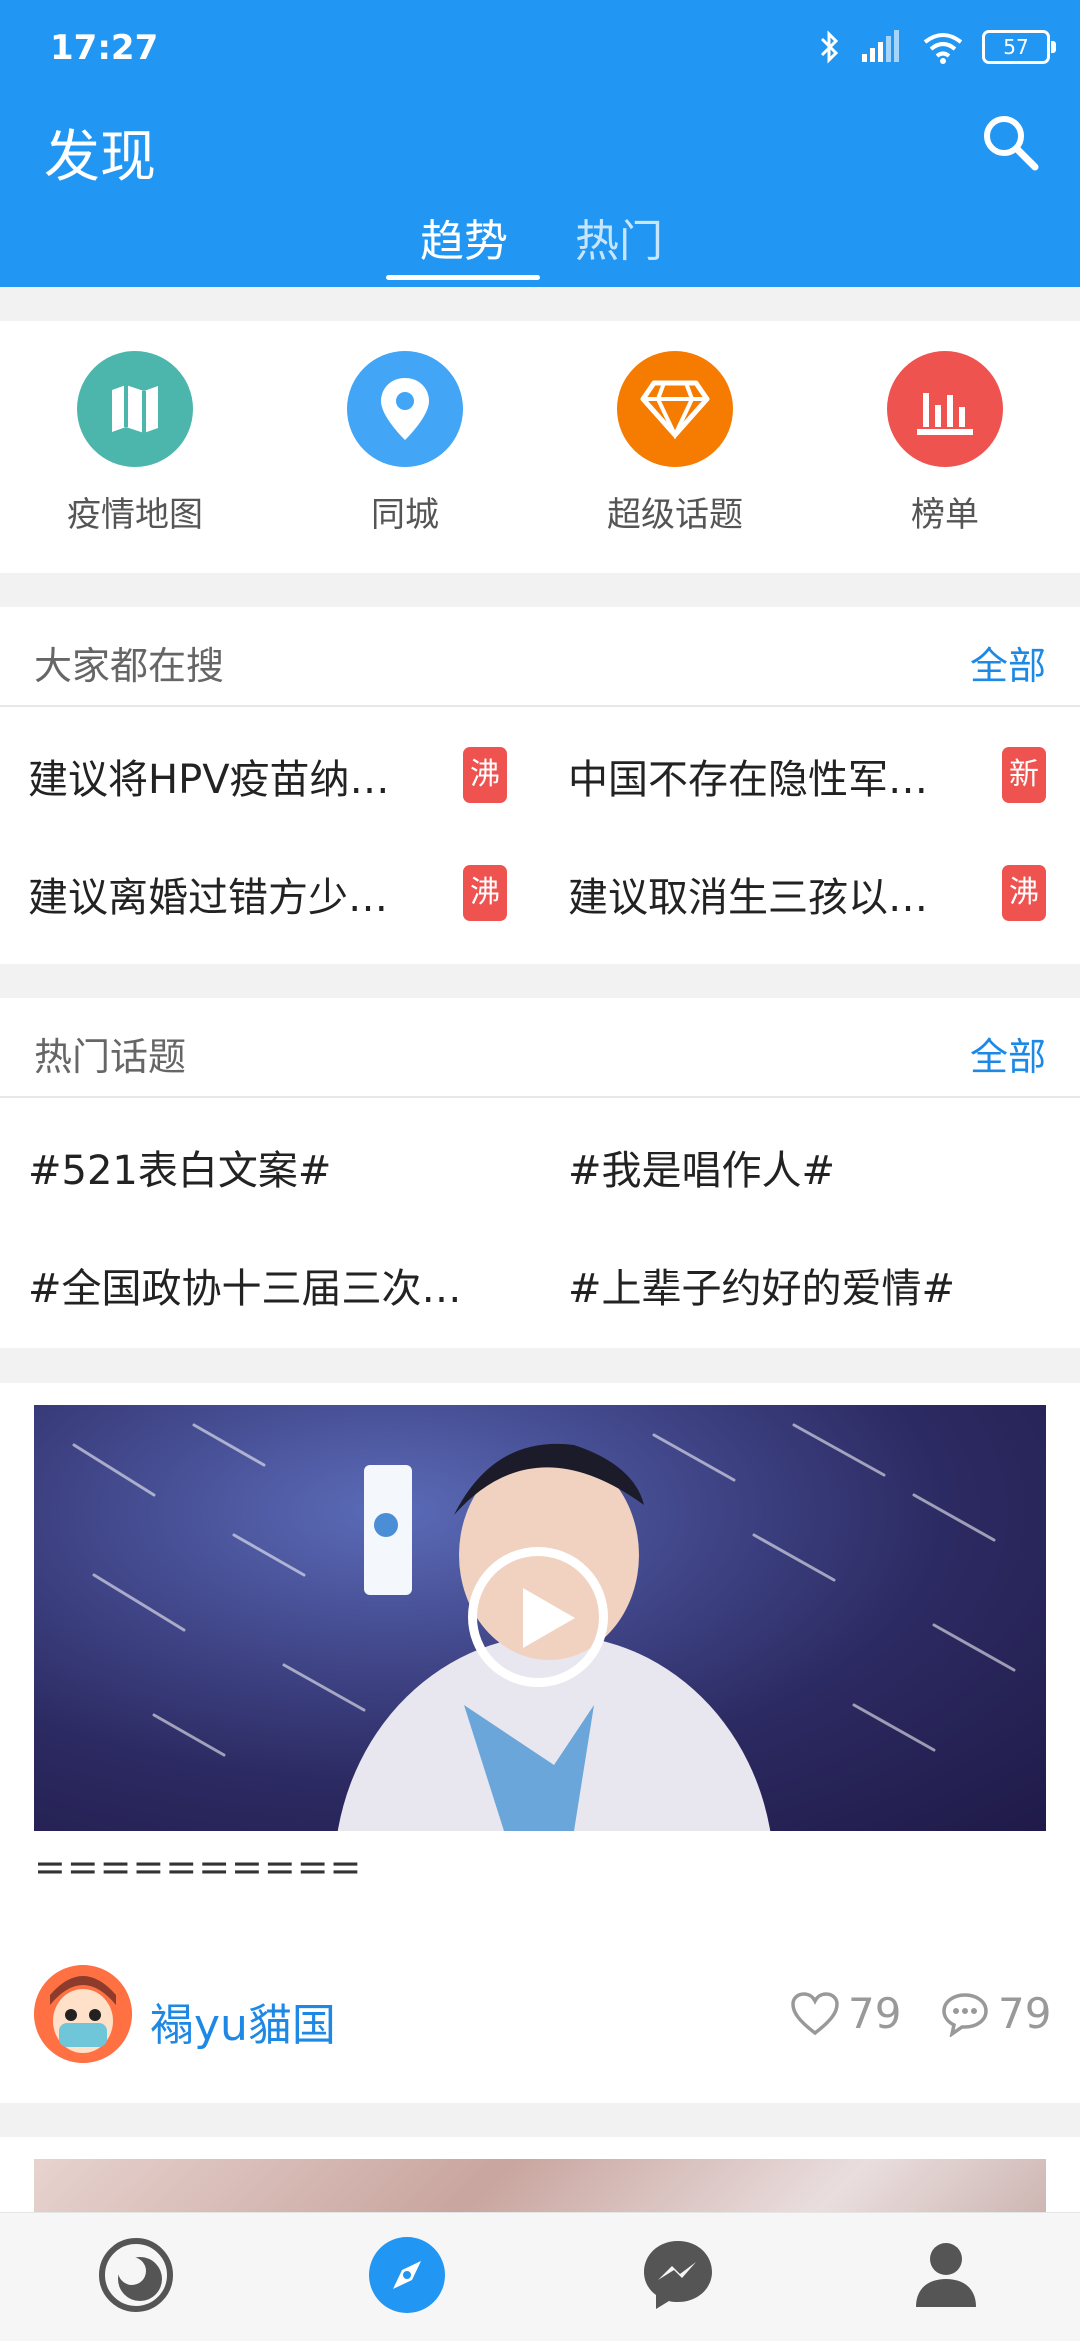 The height and width of the screenshot is (2341, 1080). Describe the element at coordinates (179, 1167) in the screenshot. I see `topic-item: #521表白文案#` at that location.